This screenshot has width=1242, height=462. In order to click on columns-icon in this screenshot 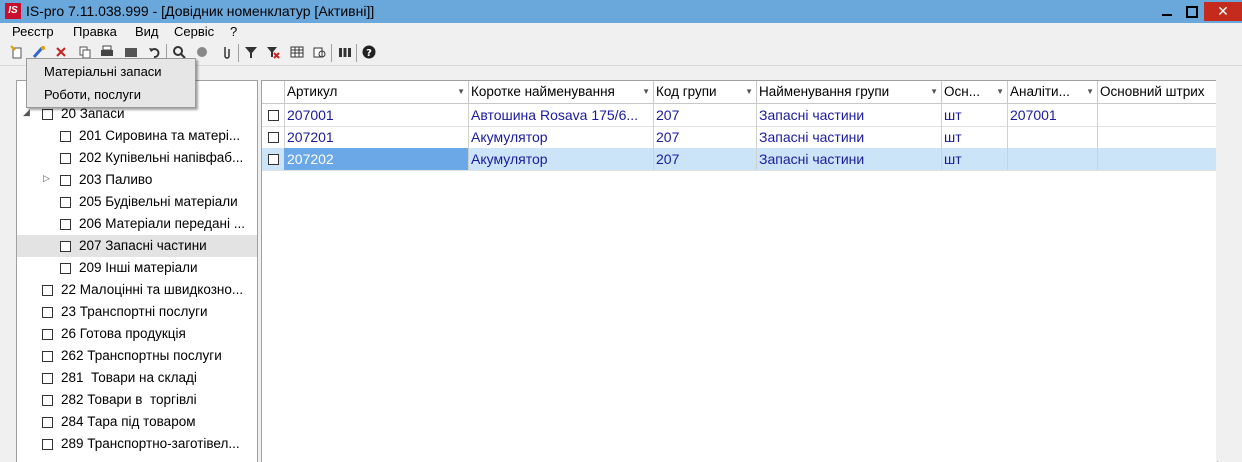, I will do `click(345, 52)`.